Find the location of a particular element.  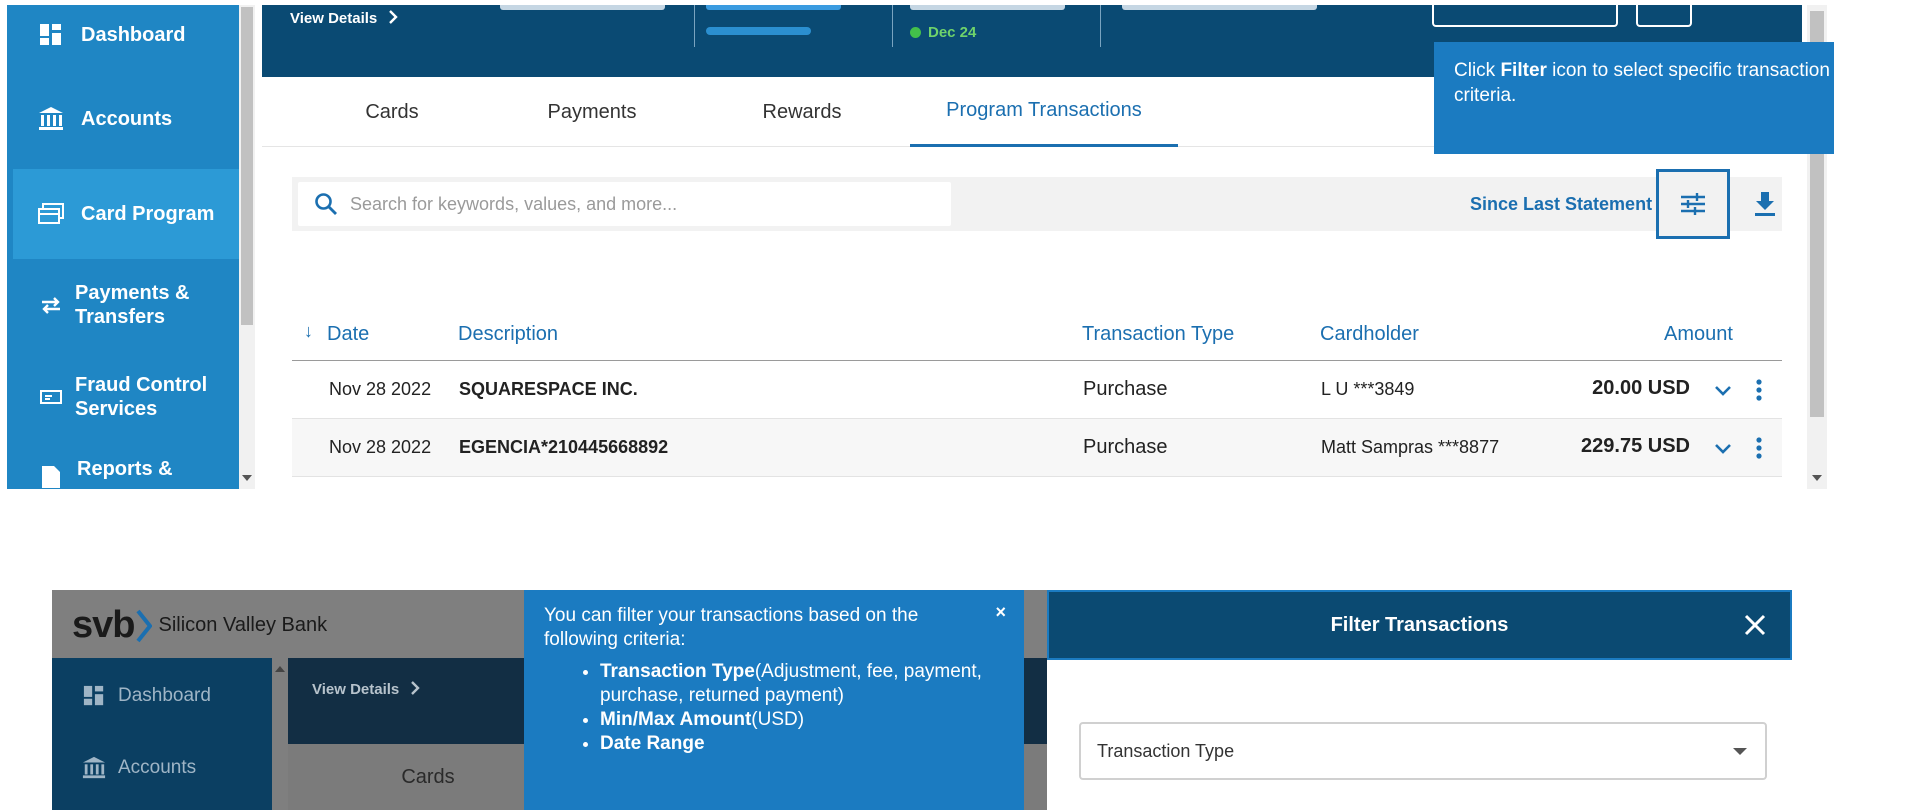

filter-button is located at coordinates (1693, 204).